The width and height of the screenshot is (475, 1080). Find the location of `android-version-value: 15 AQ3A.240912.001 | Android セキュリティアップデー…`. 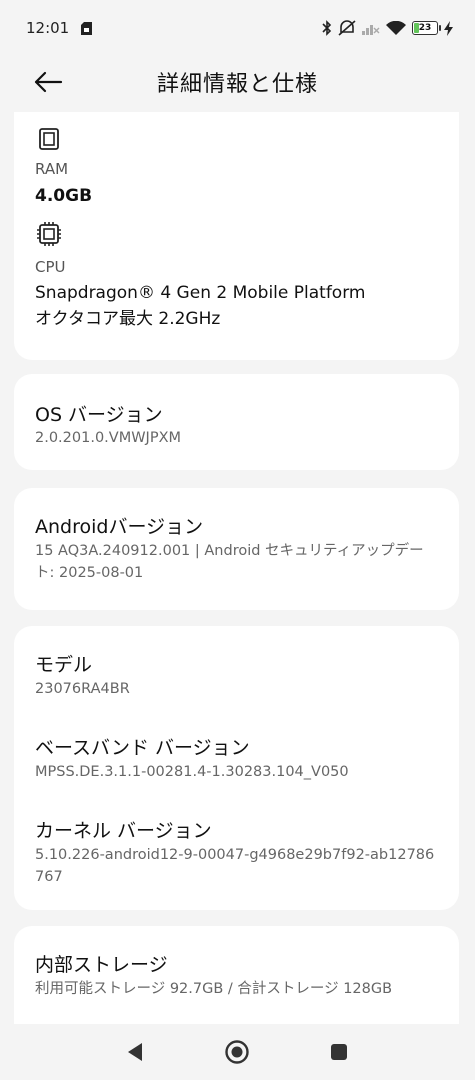

android-version-value: 15 AQ3A.240912.001 | Android セキュリティアップデー… is located at coordinates (229, 562).